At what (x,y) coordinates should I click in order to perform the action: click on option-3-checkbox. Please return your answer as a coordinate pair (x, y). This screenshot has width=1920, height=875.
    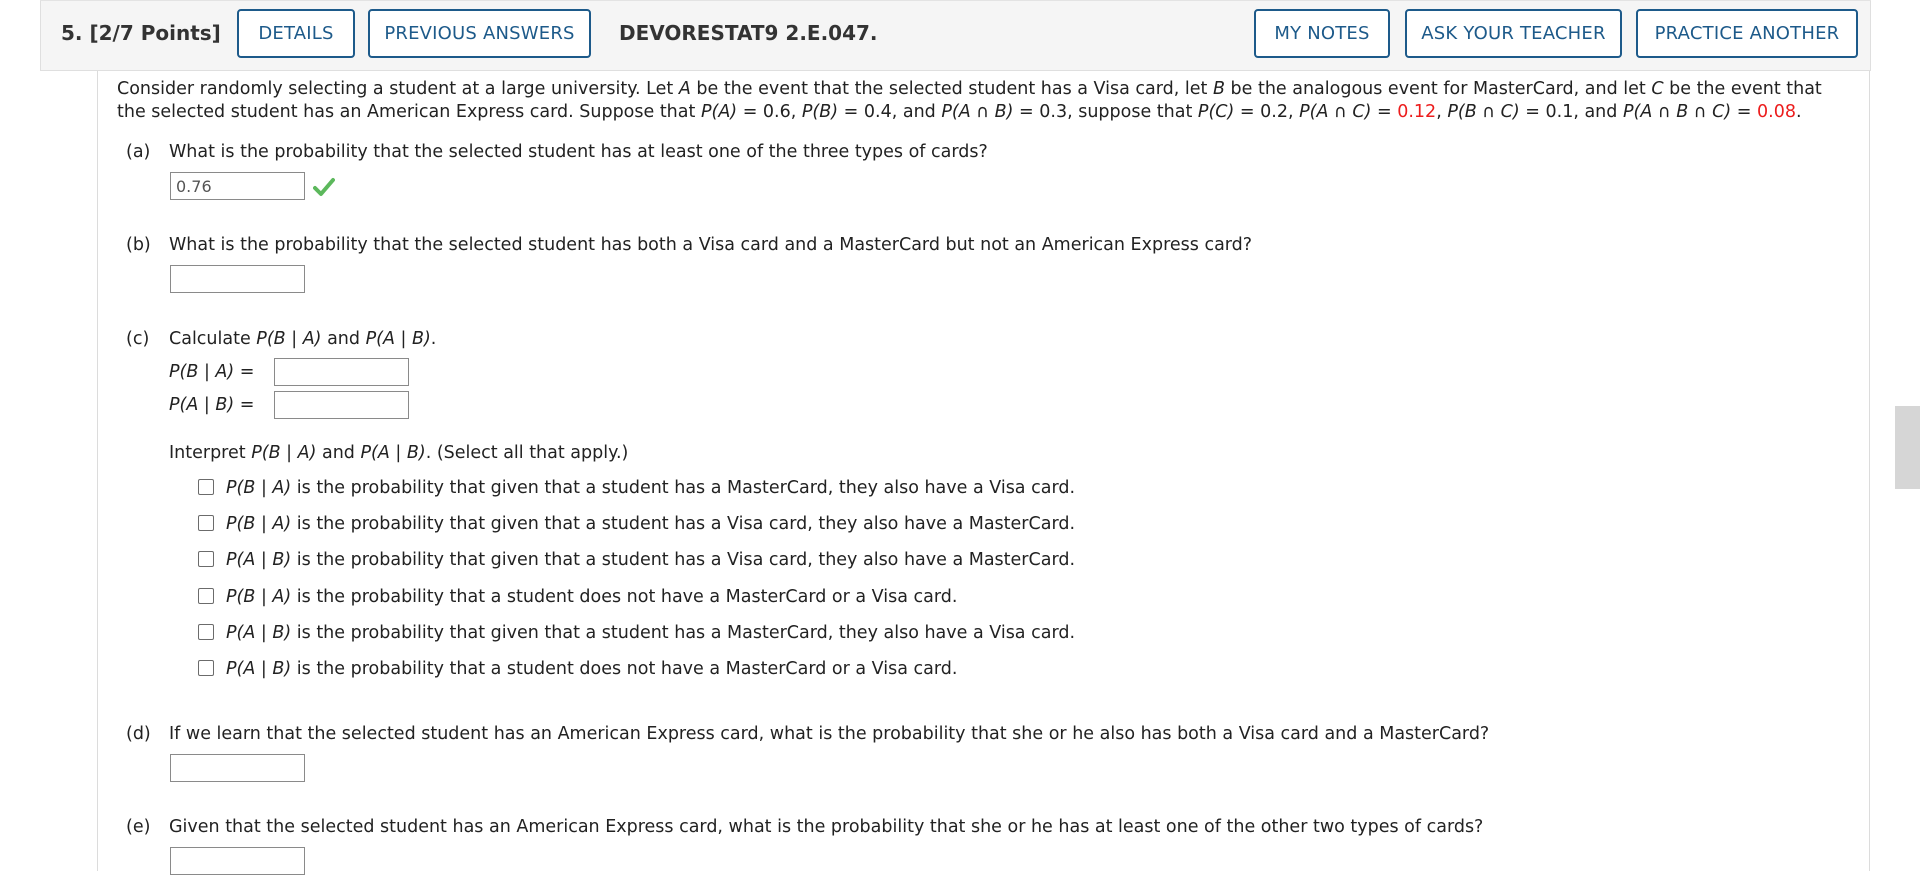
    Looking at the image, I should click on (206, 559).